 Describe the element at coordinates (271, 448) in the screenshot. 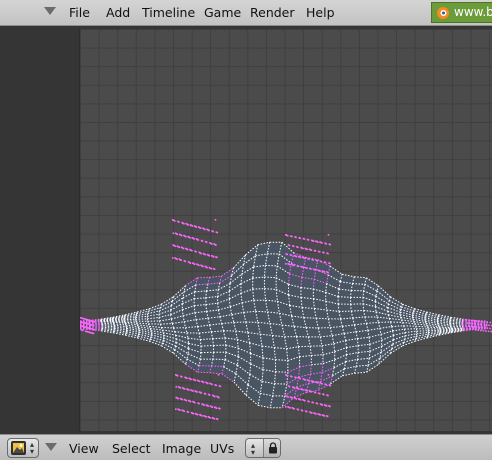

I see `lock-button` at that location.